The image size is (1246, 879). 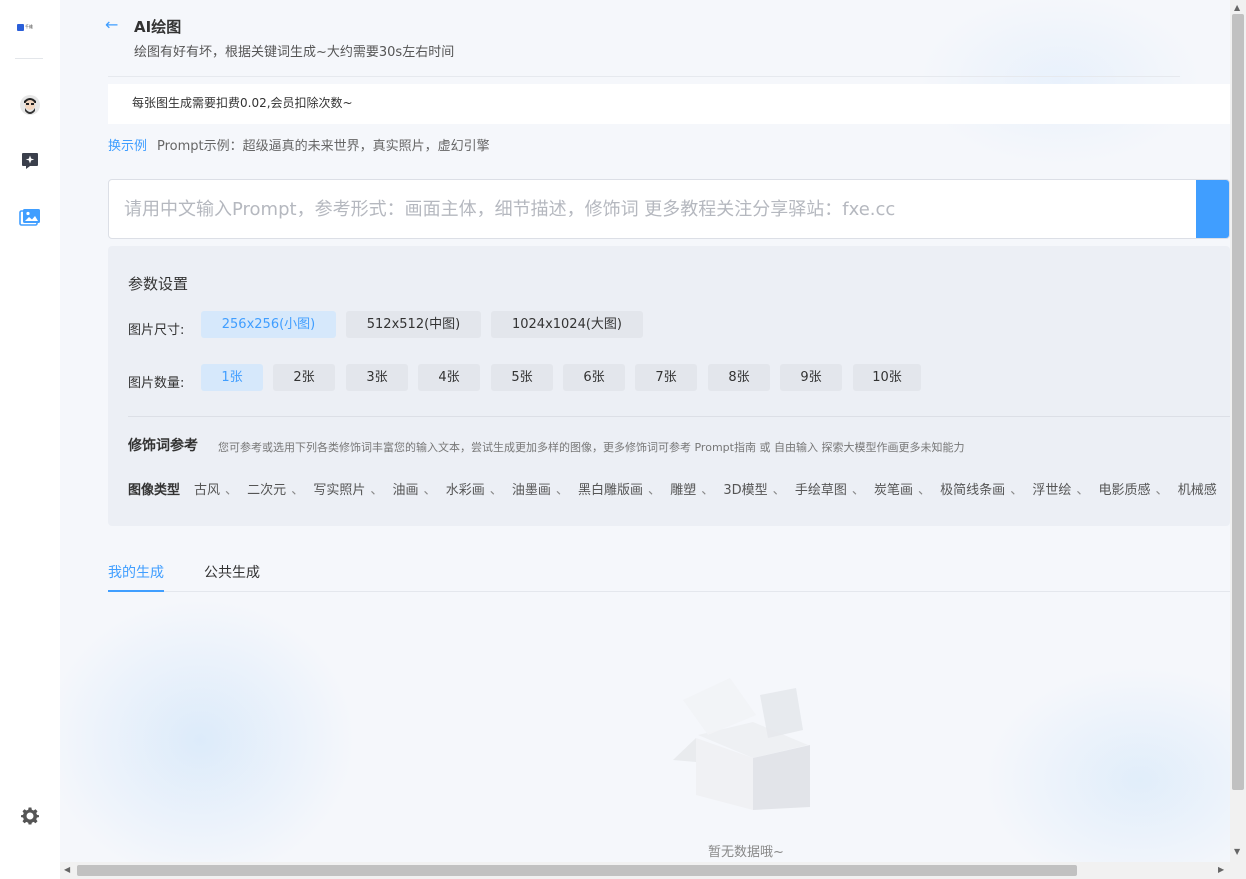 What do you see at coordinates (577, 870) in the screenshot?
I see `horizontal-scroll-thumb` at bounding box center [577, 870].